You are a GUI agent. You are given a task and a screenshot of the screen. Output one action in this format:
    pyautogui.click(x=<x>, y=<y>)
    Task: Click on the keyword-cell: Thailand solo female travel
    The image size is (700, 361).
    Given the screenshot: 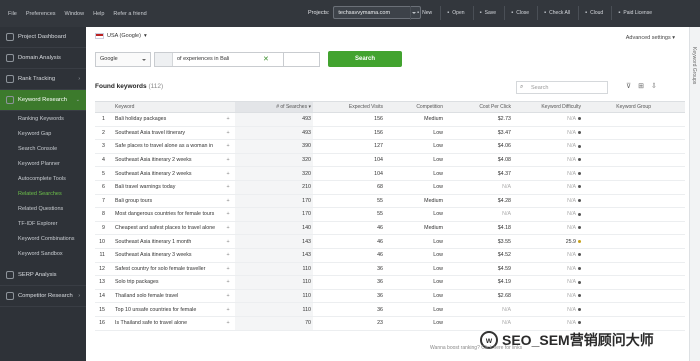 What is the action you would take?
    pyautogui.click(x=164, y=296)
    